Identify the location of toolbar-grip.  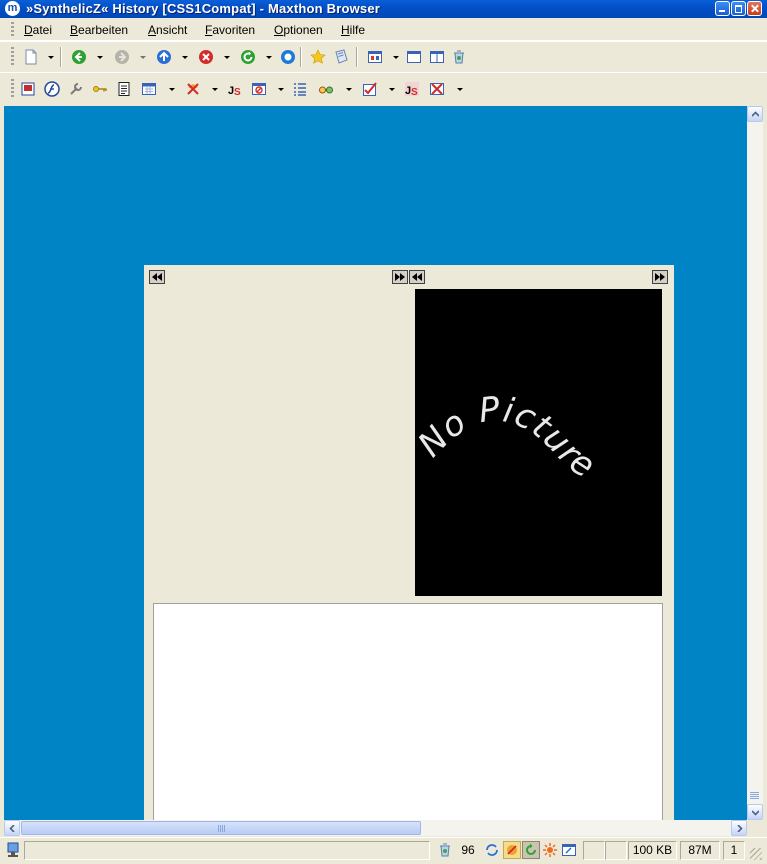
(12, 57).